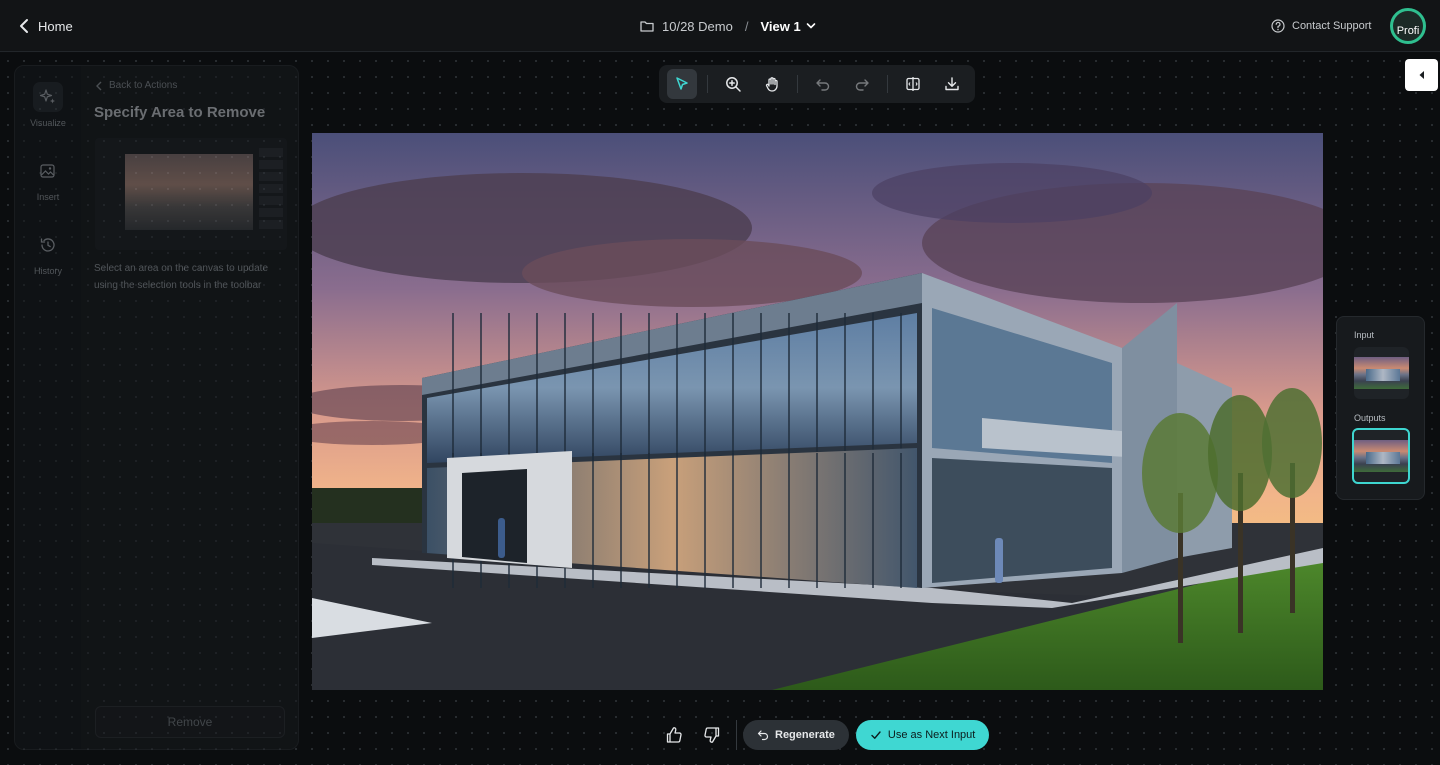  I want to click on remove-button: Remove, so click(190, 722).